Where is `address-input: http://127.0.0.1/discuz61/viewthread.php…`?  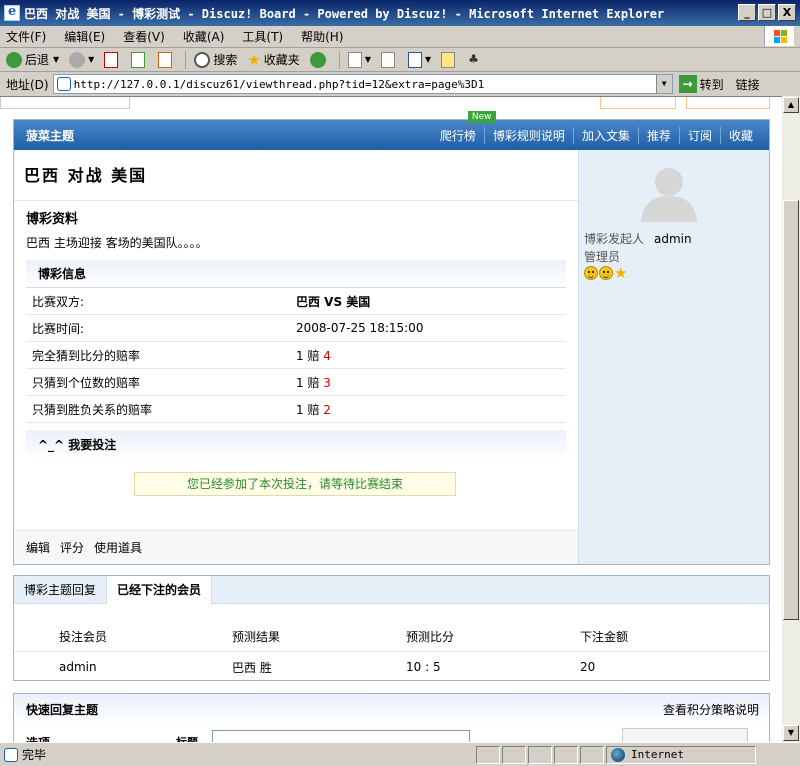
address-input: http://127.0.0.1/discuz61/viewthread.php… is located at coordinates (362, 84).